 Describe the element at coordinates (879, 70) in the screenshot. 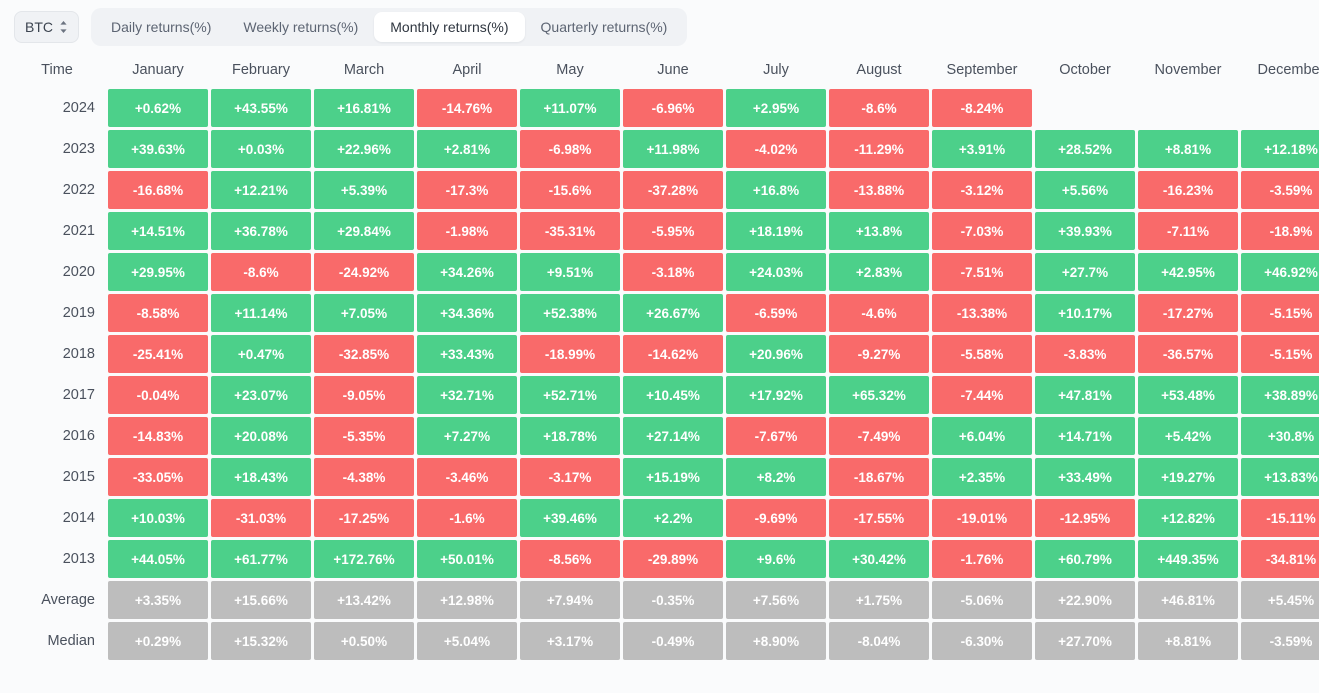

I see `column-header-august: August` at that location.